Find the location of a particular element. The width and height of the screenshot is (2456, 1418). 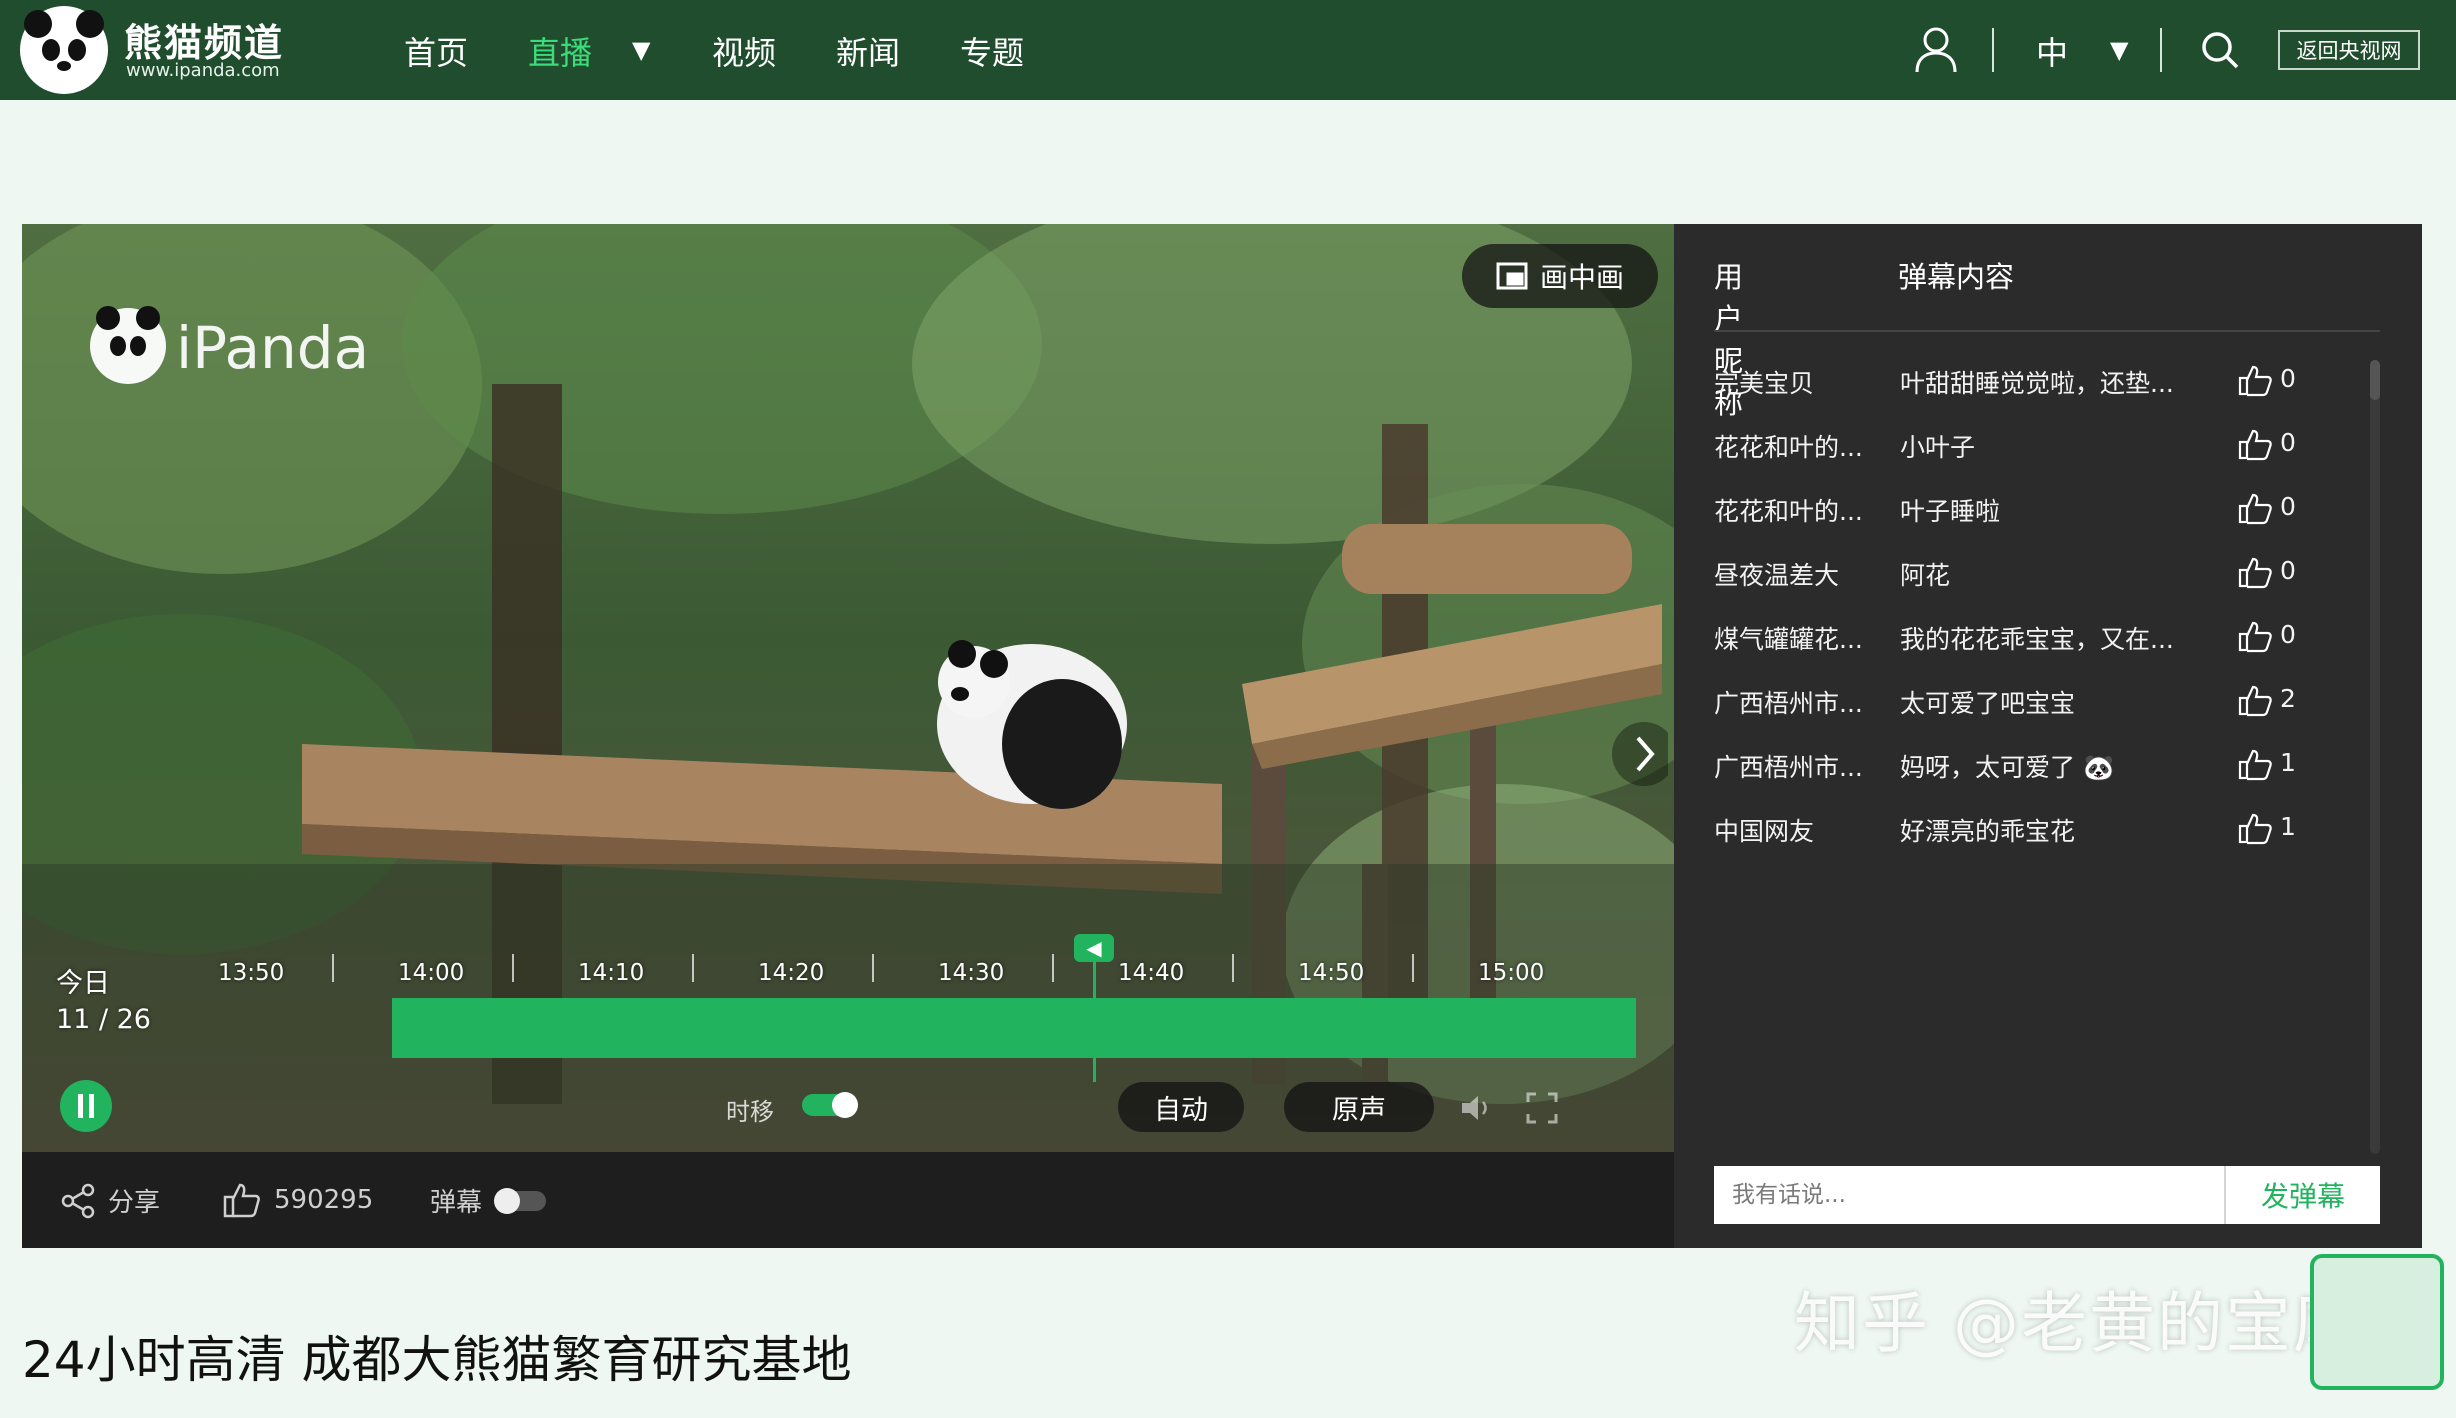

brand-url: www.ipanda.com is located at coordinates (203, 70).